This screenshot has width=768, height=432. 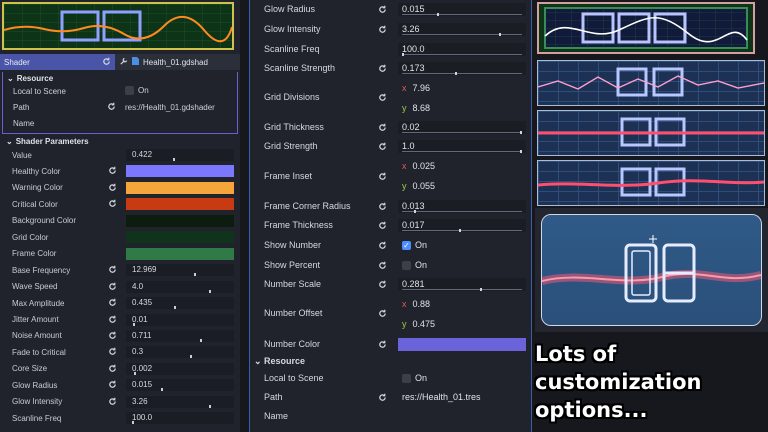 I want to click on vector-x-field: x 0.88, so click(x=462, y=304).